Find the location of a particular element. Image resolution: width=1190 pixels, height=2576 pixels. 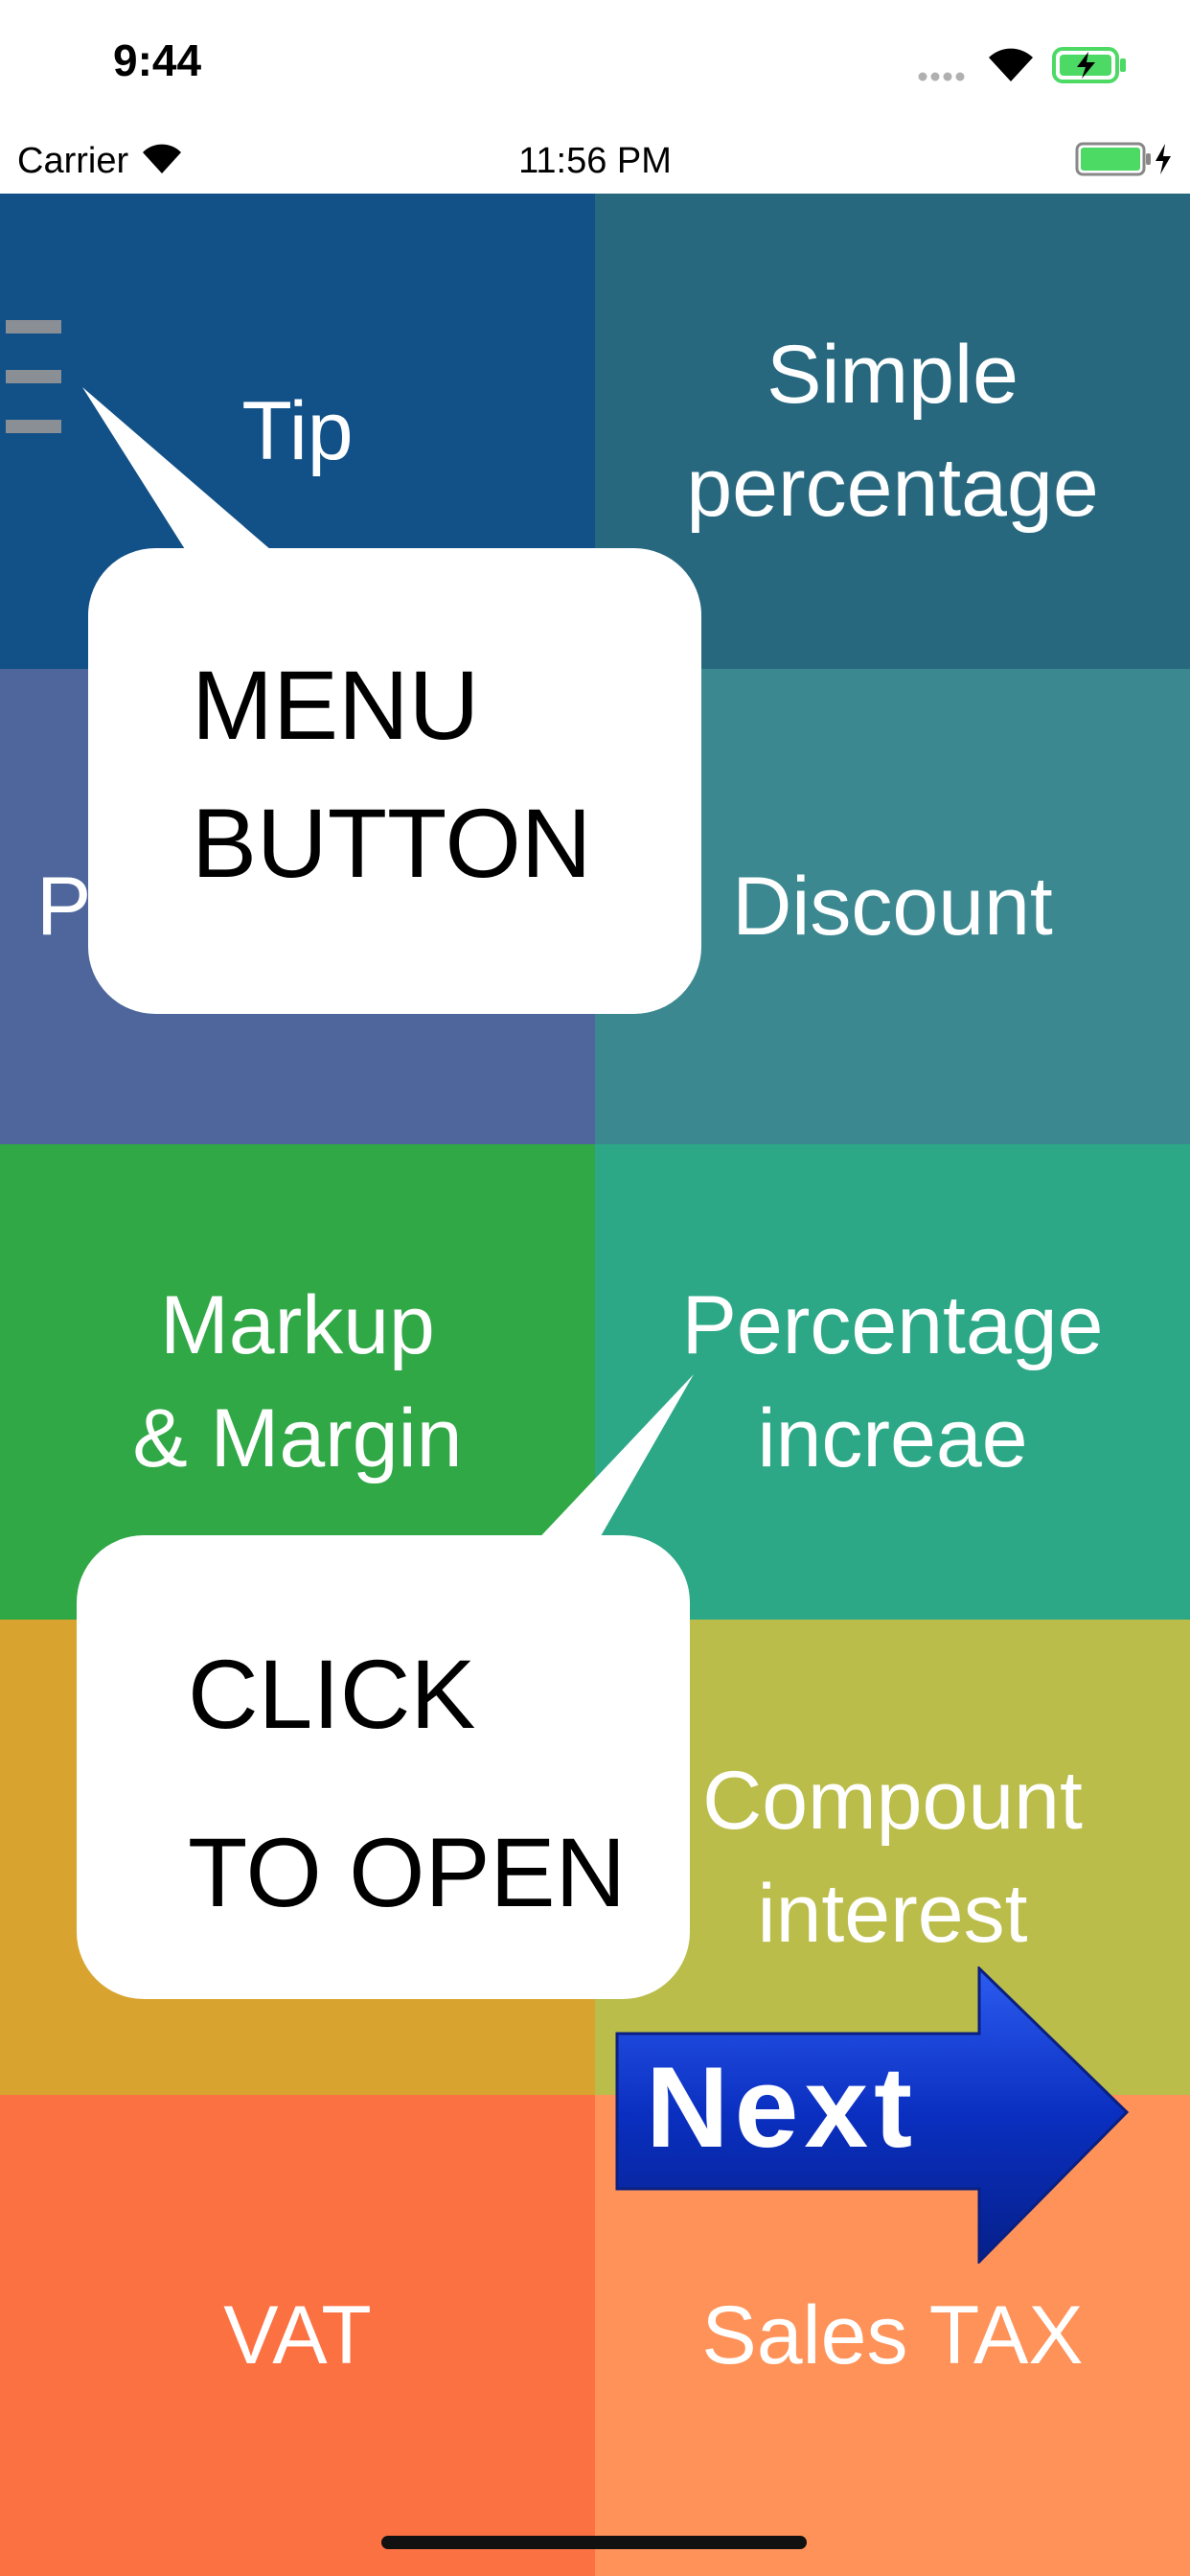

tile-compound-line2: interest is located at coordinates (893, 1914).